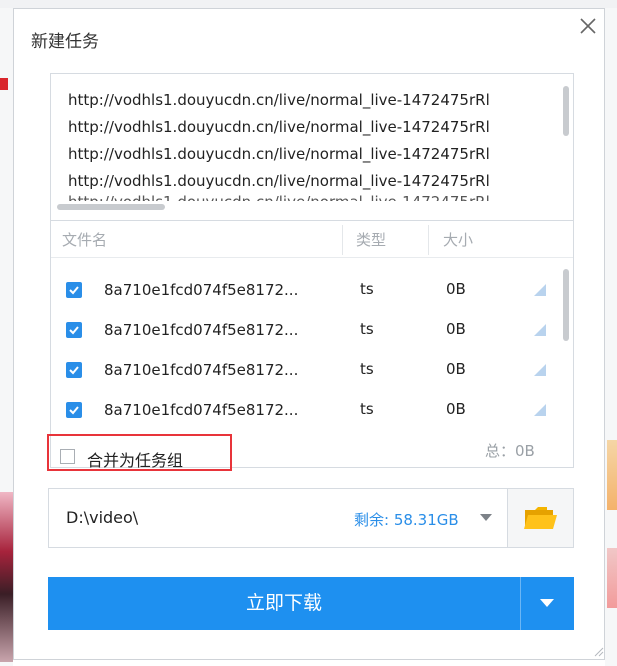  I want to click on browse-folder-button, so click(540, 518).